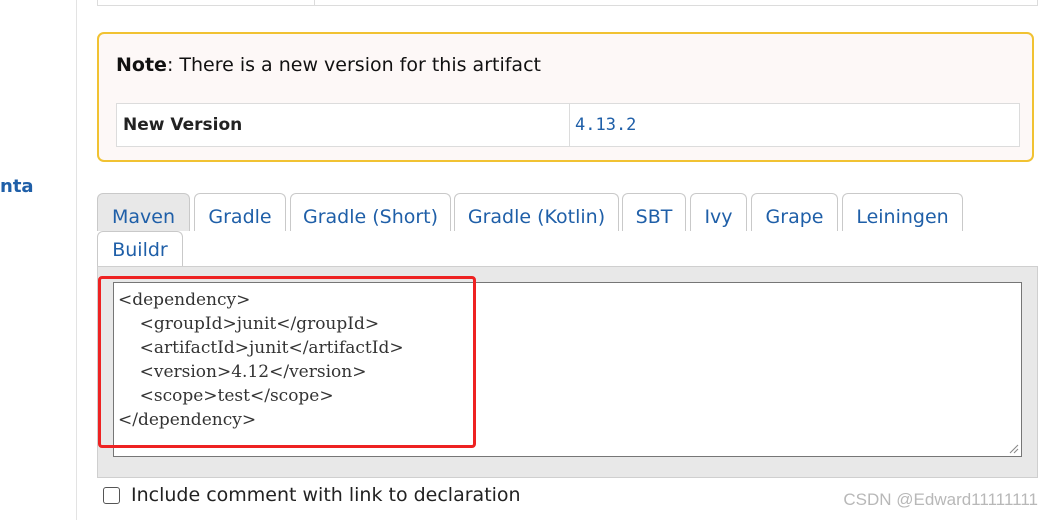 The height and width of the screenshot is (520, 1042). What do you see at coordinates (536, 212) in the screenshot?
I see `tab-gradle-kotlin: Gradle (Kotlin)` at bounding box center [536, 212].